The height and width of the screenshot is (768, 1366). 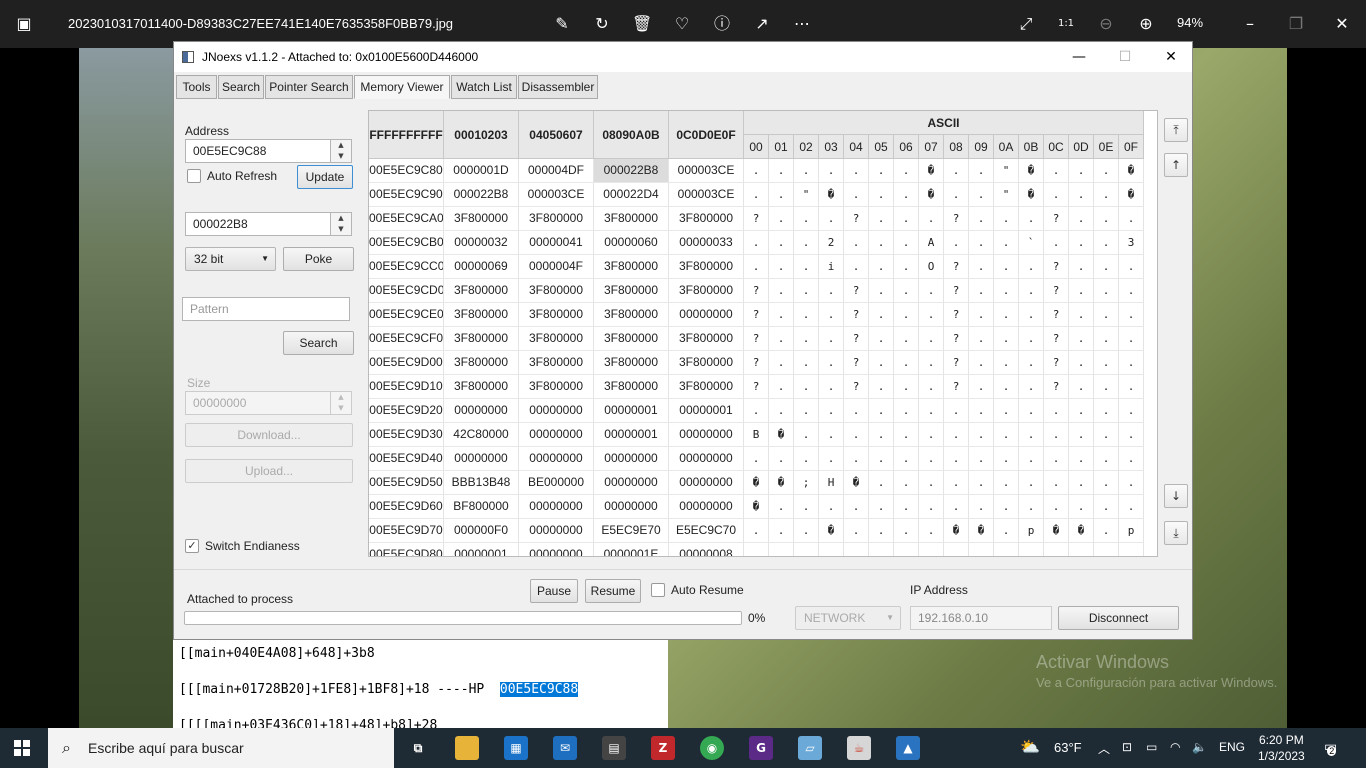 What do you see at coordinates (706, 243) in the screenshot?
I see `value-cell: 00000033` at bounding box center [706, 243].